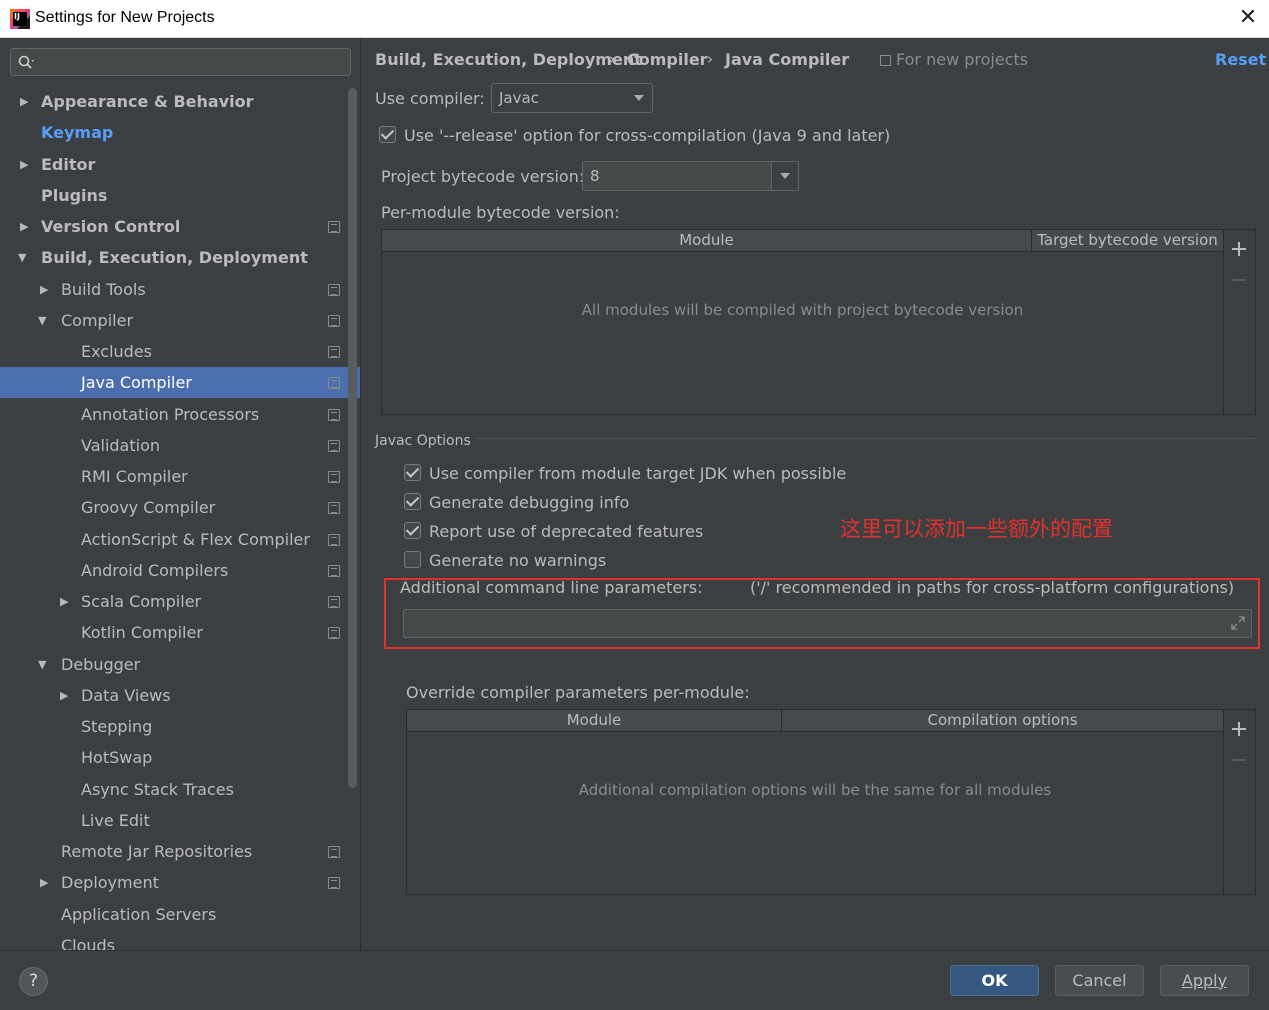 The height and width of the screenshot is (1010, 1269). Describe the element at coordinates (954, 59) in the screenshot. I see `scope-indicator: For new projects` at that location.